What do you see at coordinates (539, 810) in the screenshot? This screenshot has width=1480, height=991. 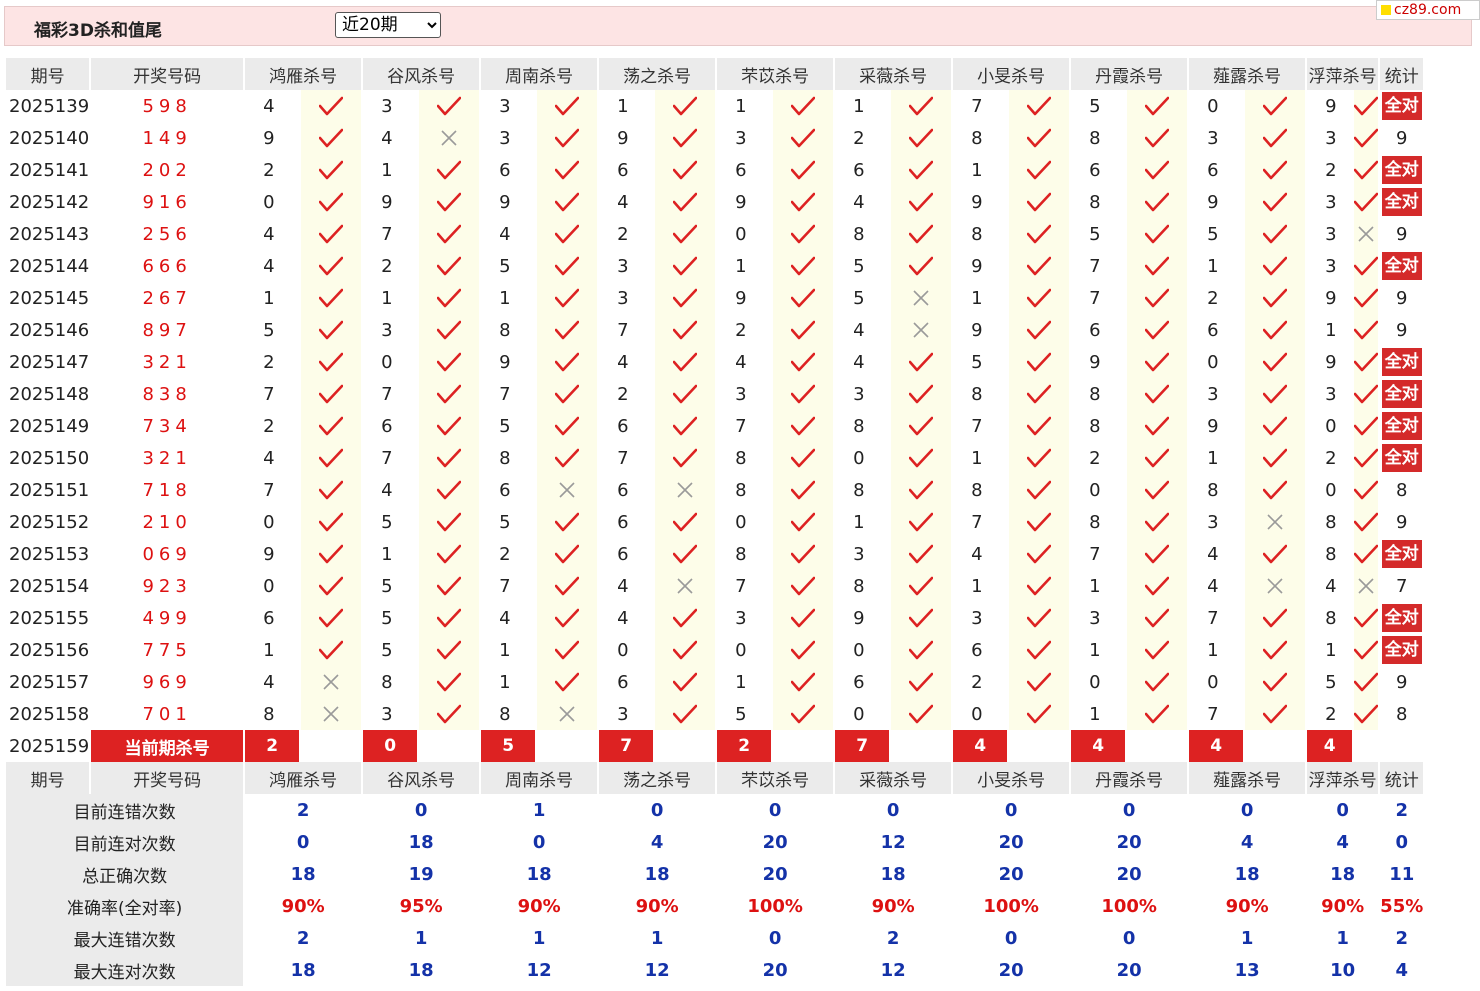 I see `summary-value: 1` at bounding box center [539, 810].